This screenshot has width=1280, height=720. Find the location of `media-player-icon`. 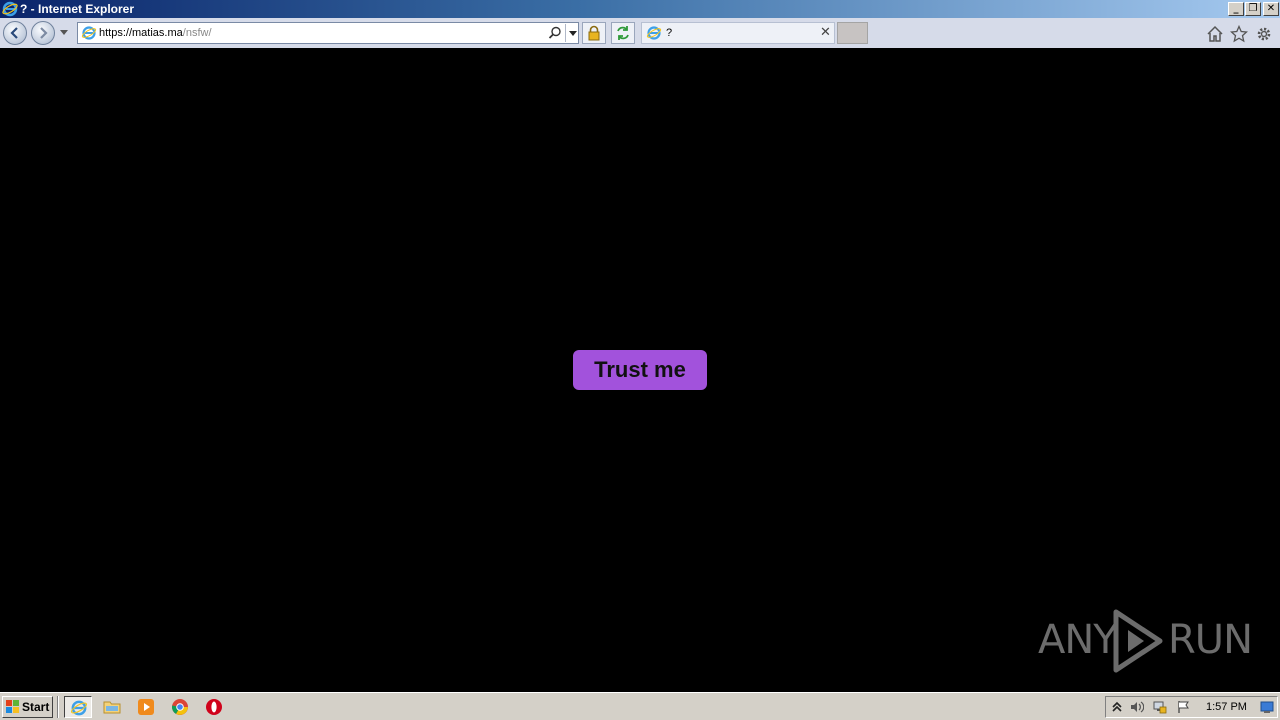

media-player-icon is located at coordinates (146, 707).